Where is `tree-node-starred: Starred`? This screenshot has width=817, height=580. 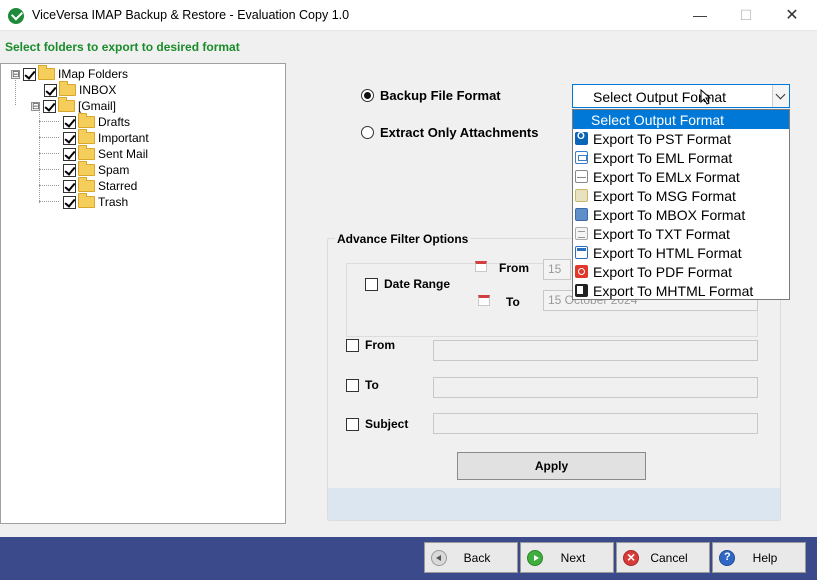
tree-node-starred: Starred is located at coordinates (100, 185).